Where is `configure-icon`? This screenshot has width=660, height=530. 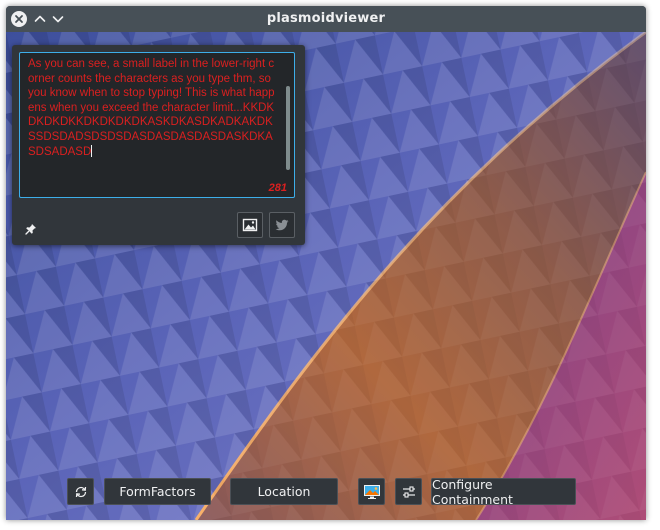
configure-icon is located at coordinates (408, 491).